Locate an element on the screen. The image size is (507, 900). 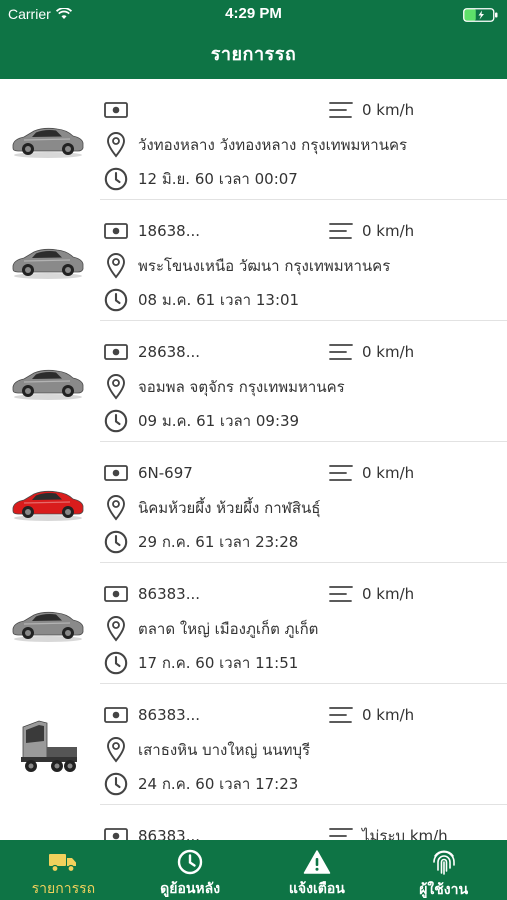
location-line: ตลาด ใหญ่ เมืองภูเก็ต ภูเก็ต is located at coordinates (210, 629).